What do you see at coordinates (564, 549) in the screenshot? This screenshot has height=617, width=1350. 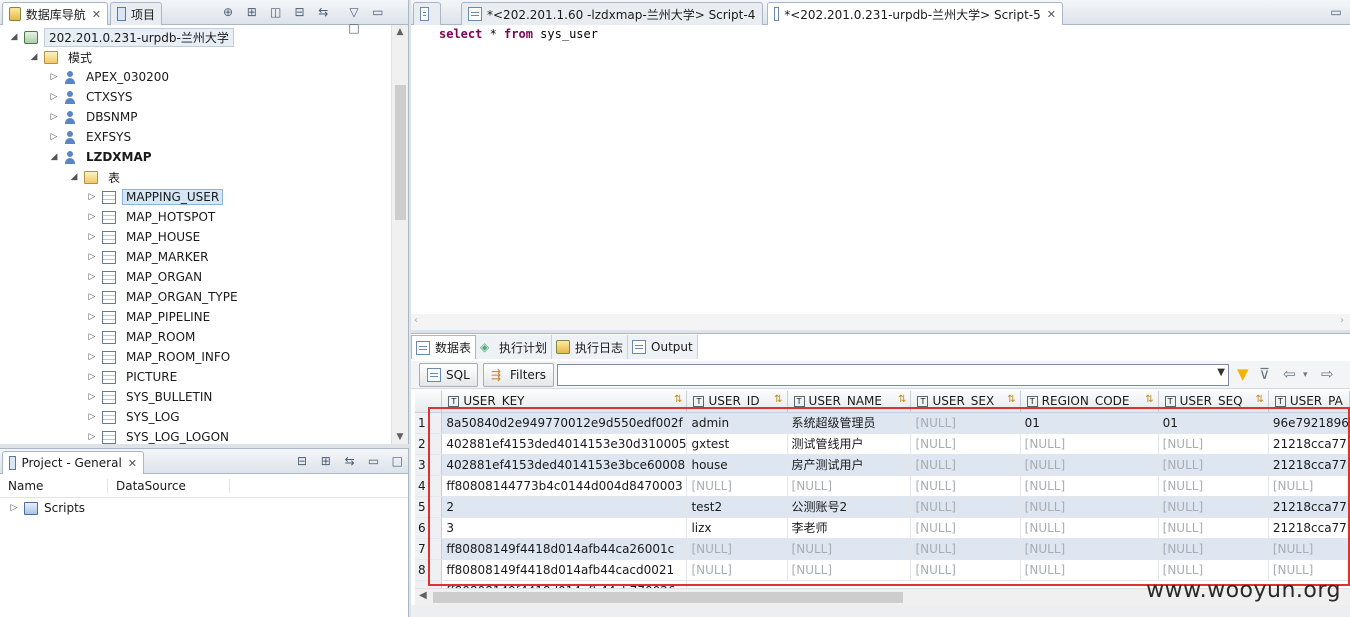 I see `table-cell: ff80808149f4418d014afb44ca26001c` at bounding box center [564, 549].